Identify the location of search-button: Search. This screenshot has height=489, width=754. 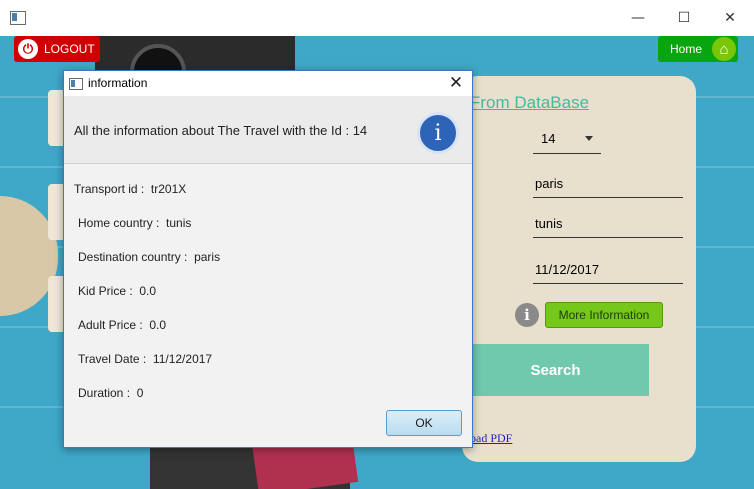
(555, 370).